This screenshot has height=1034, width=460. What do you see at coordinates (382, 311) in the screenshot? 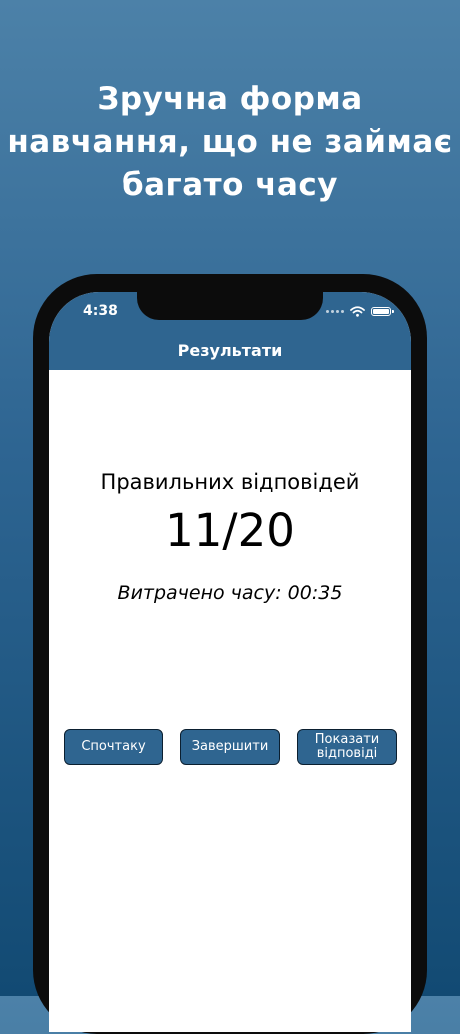
I see `battery-icon` at bounding box center [382, 311].